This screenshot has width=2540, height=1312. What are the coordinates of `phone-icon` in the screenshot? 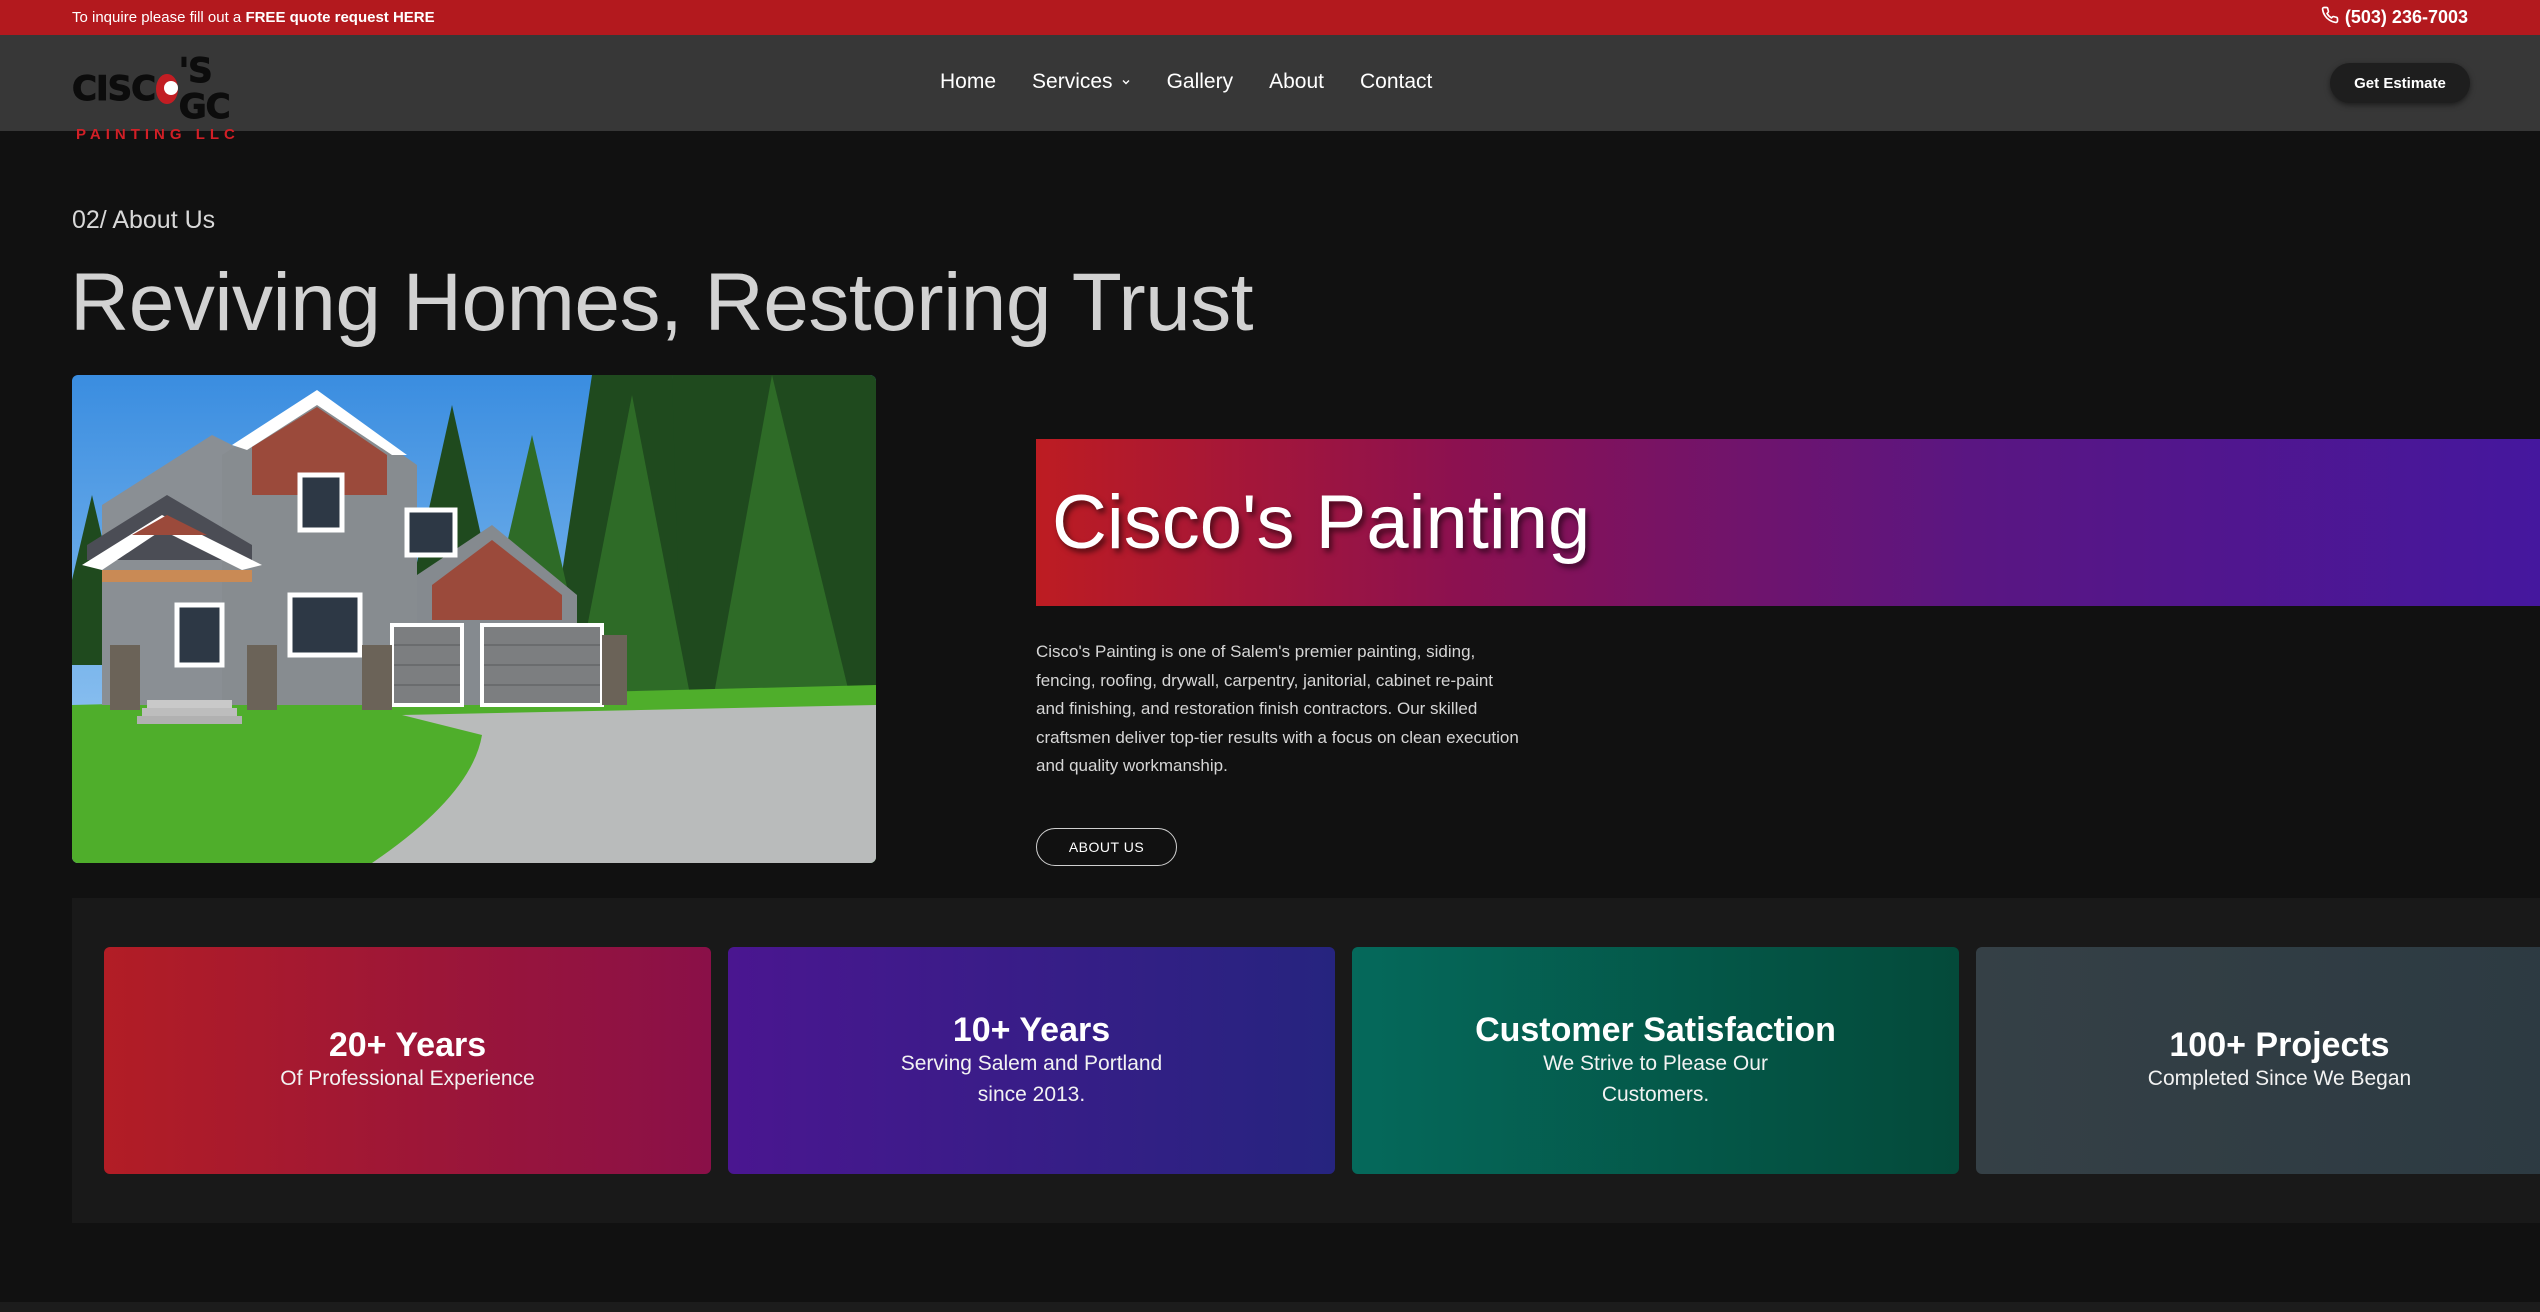 It's located at (2330, 17).